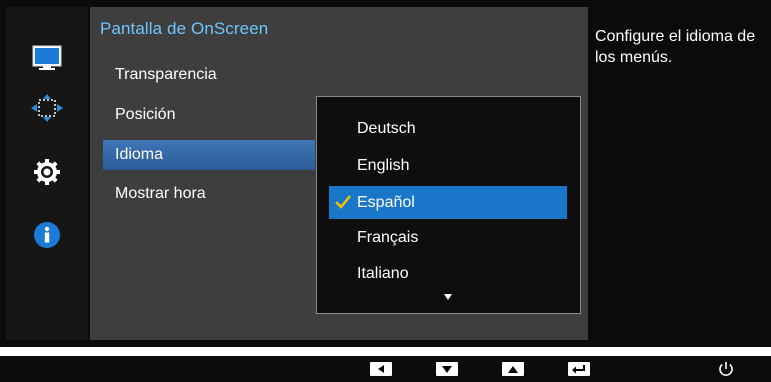  Describe the element at coordinates (203, 115) in the screenshot. I see `menu-item-posicion: Posición` at that location.